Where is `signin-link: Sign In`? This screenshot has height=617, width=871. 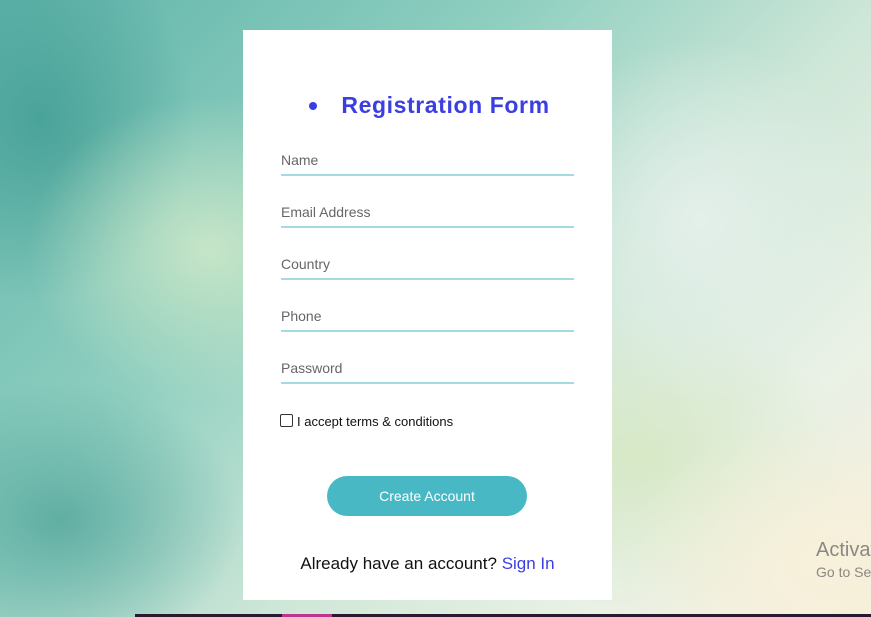 signin-link: Sign In is located at coordinates (528, 563).